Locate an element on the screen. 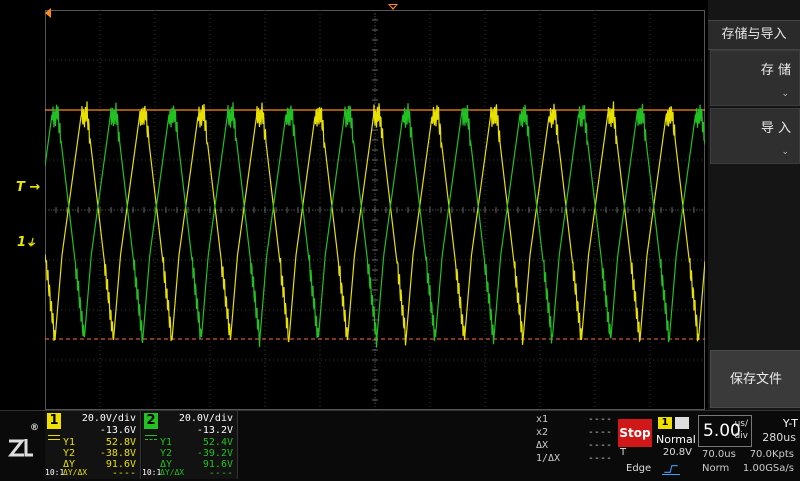  side-menu: 存储与导入 存 储 ⌄ 导 入 ⌄ 保存文件 is located at coordinates (754, 205).